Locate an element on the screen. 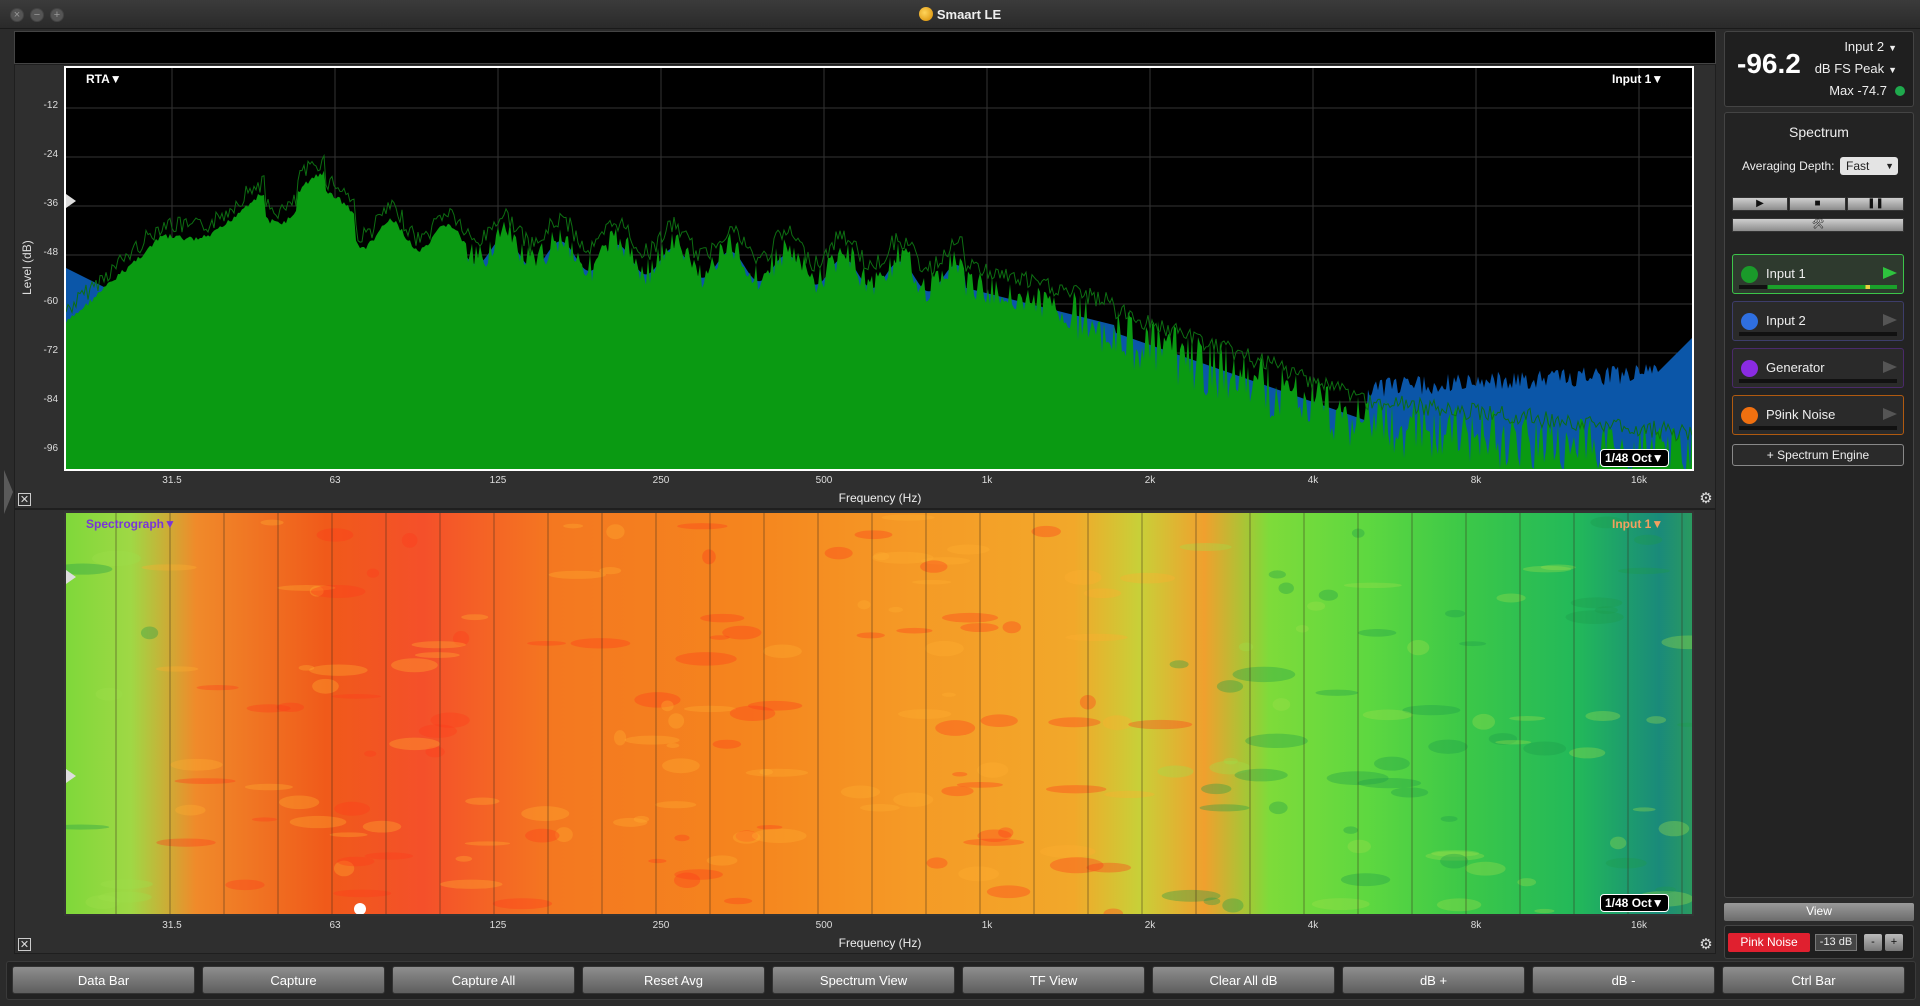 The image size is (1920, 1006). cmd-ctrl-bar-button: Ctrl Bar is located at coordinates (1813, 980).